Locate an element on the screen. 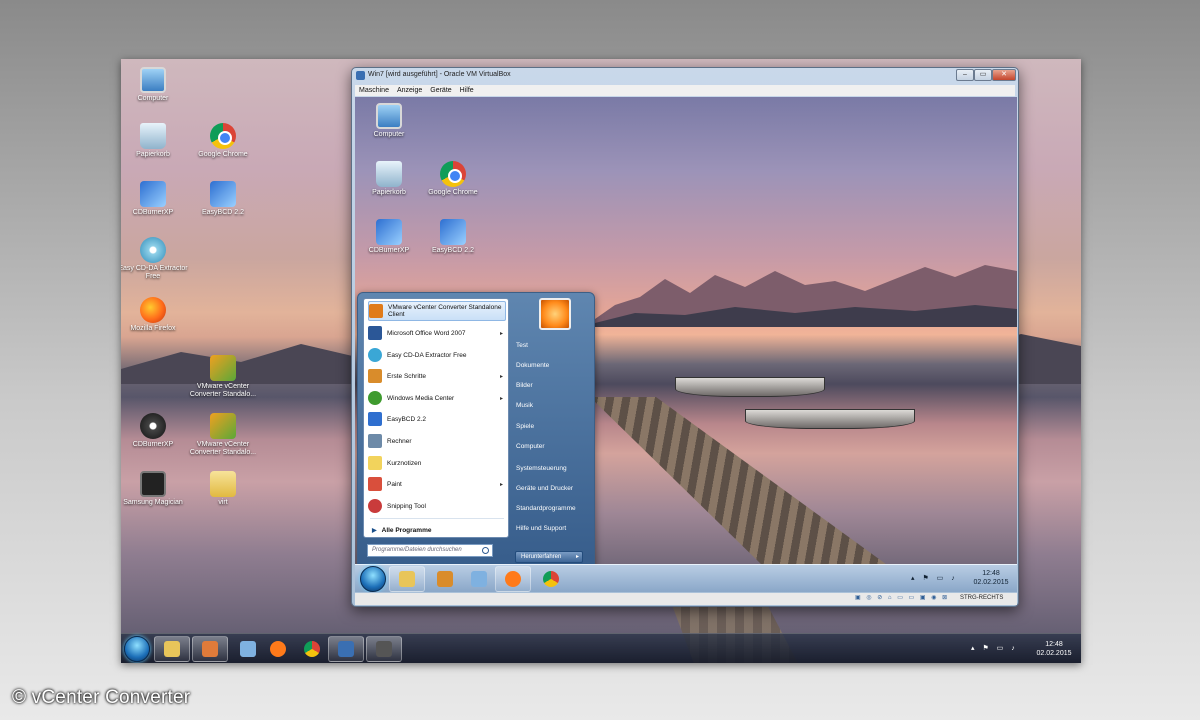  host-taskbar-virtualbox is located at coordinates (346, 649).